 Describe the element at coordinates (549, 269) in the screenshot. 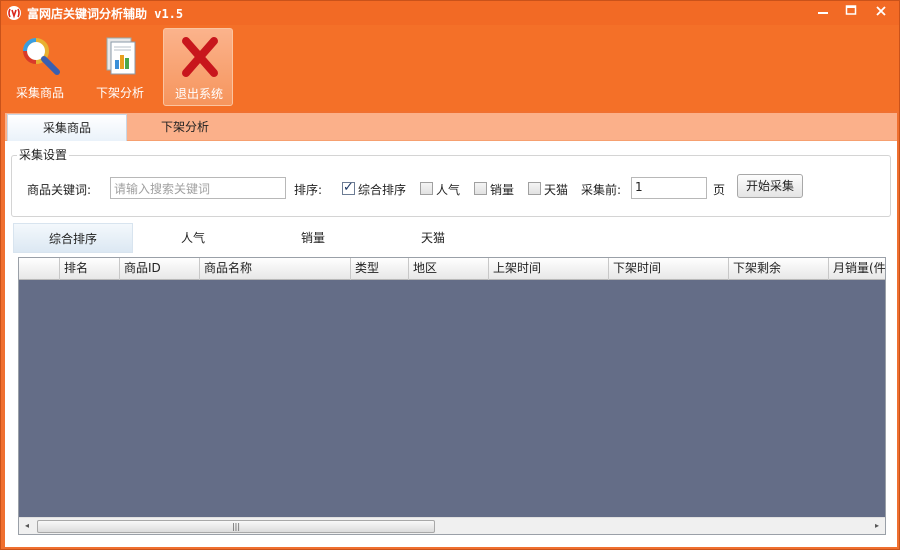

I see `column-header-listed-time: 上架时间` at that location.